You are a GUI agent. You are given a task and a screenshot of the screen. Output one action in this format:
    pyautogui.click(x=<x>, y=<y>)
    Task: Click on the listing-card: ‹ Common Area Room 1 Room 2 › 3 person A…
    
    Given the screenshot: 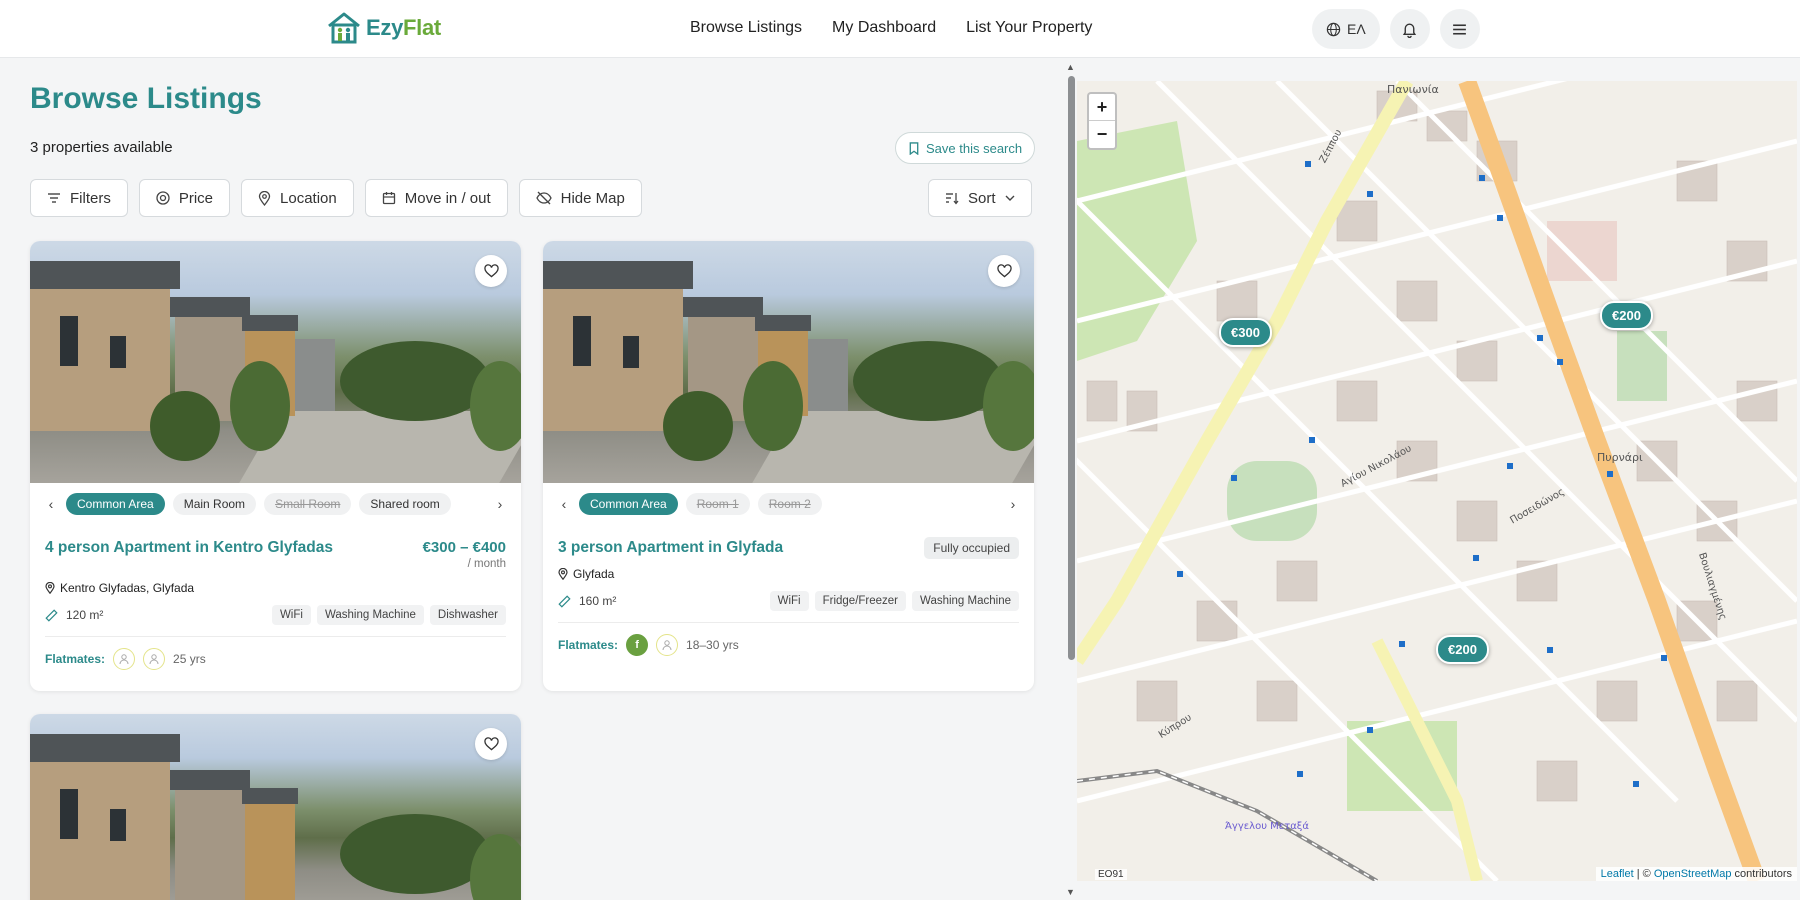 What is the action you would take?
    pyautogui.click(x=788, y=466)
    